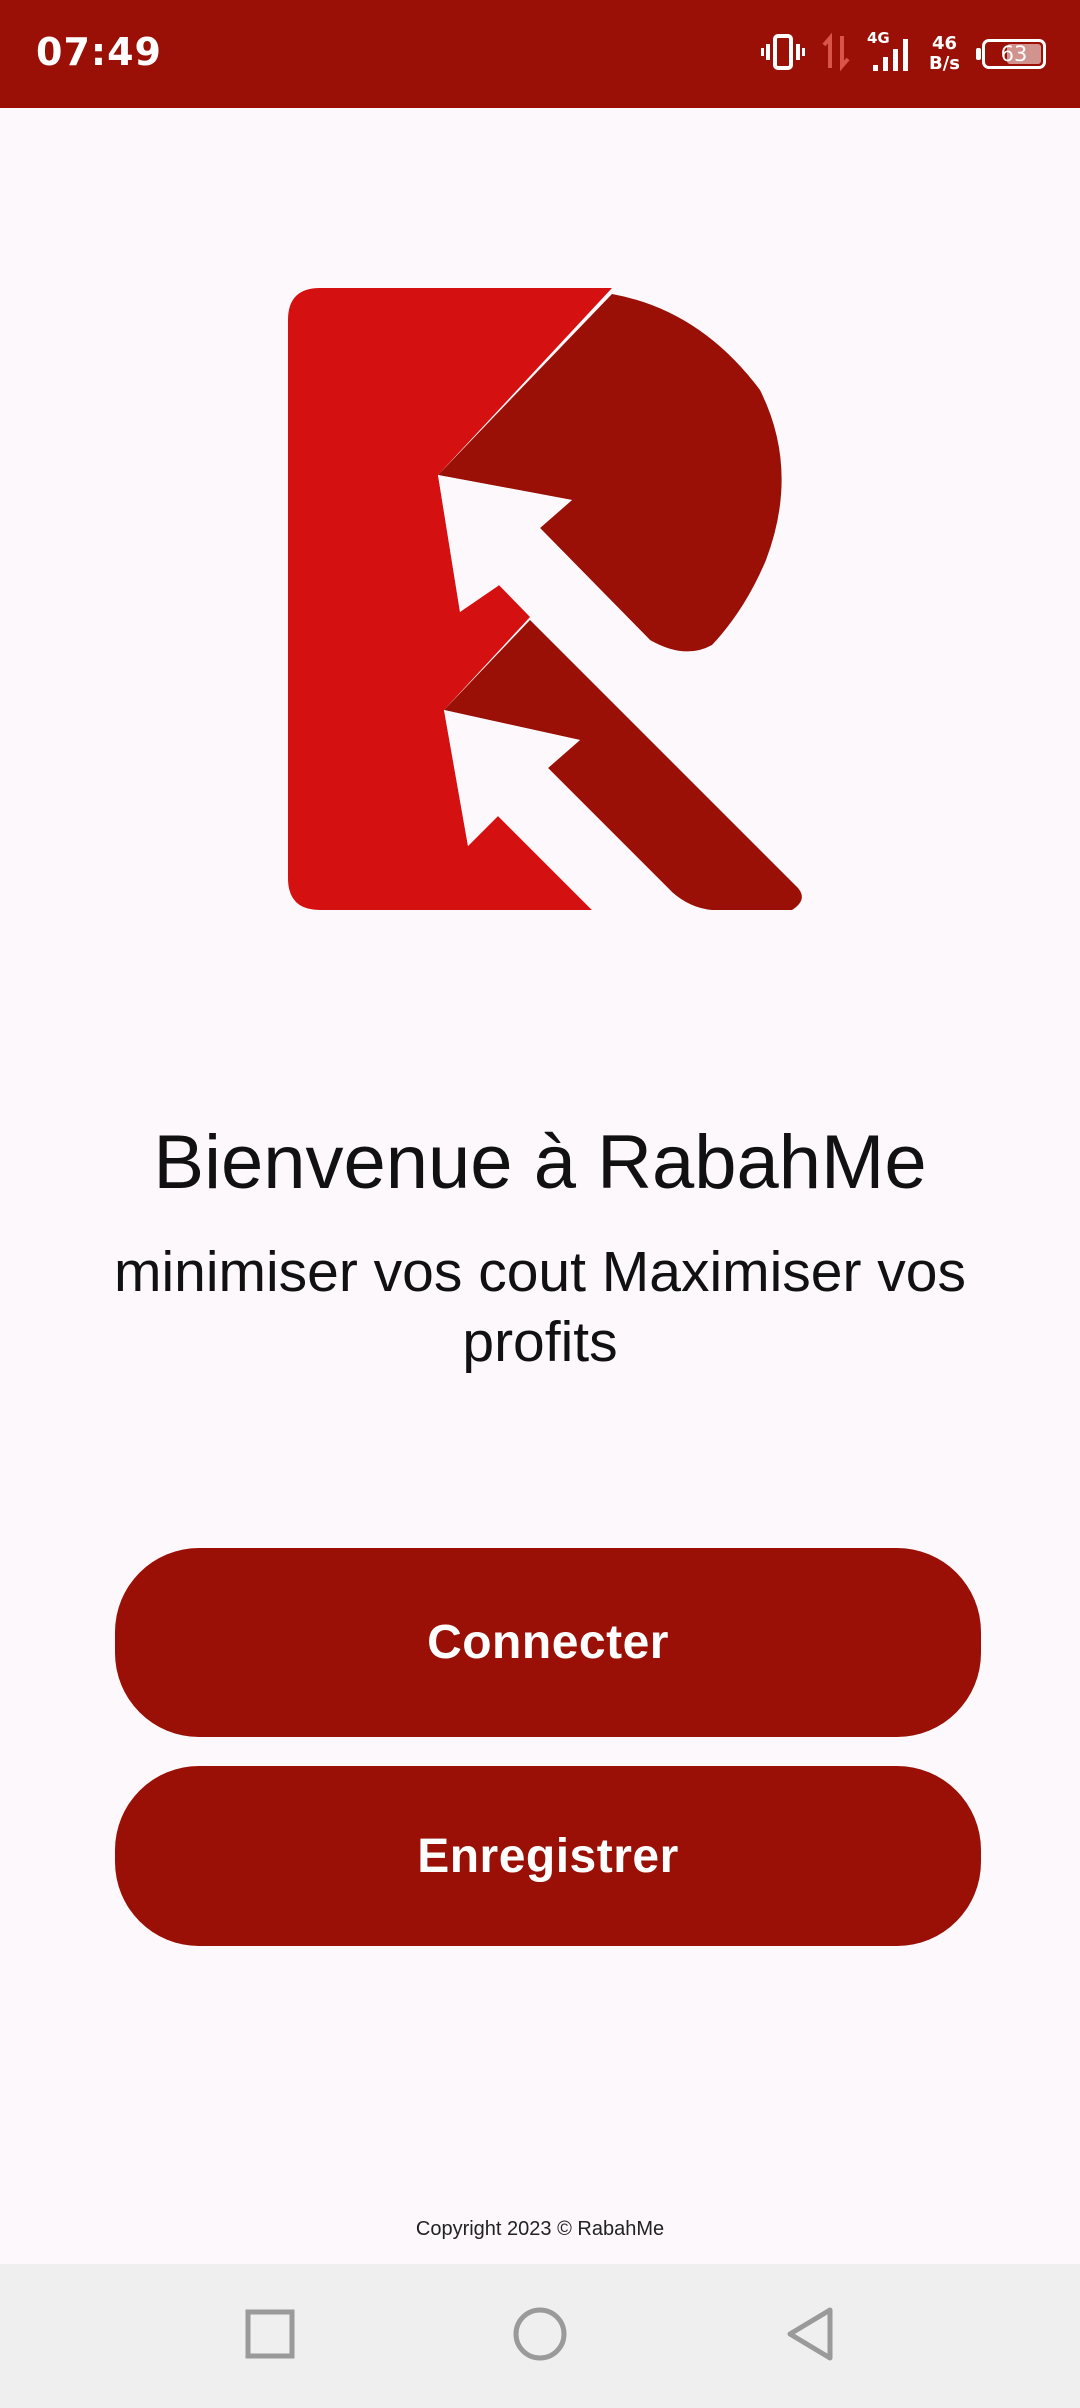 This screenshot has height=2408, width=1080. What do you see at coordinates (782, 54) in the screenshot?
I see `vibrate-icon` at bounding box center [782, 54].